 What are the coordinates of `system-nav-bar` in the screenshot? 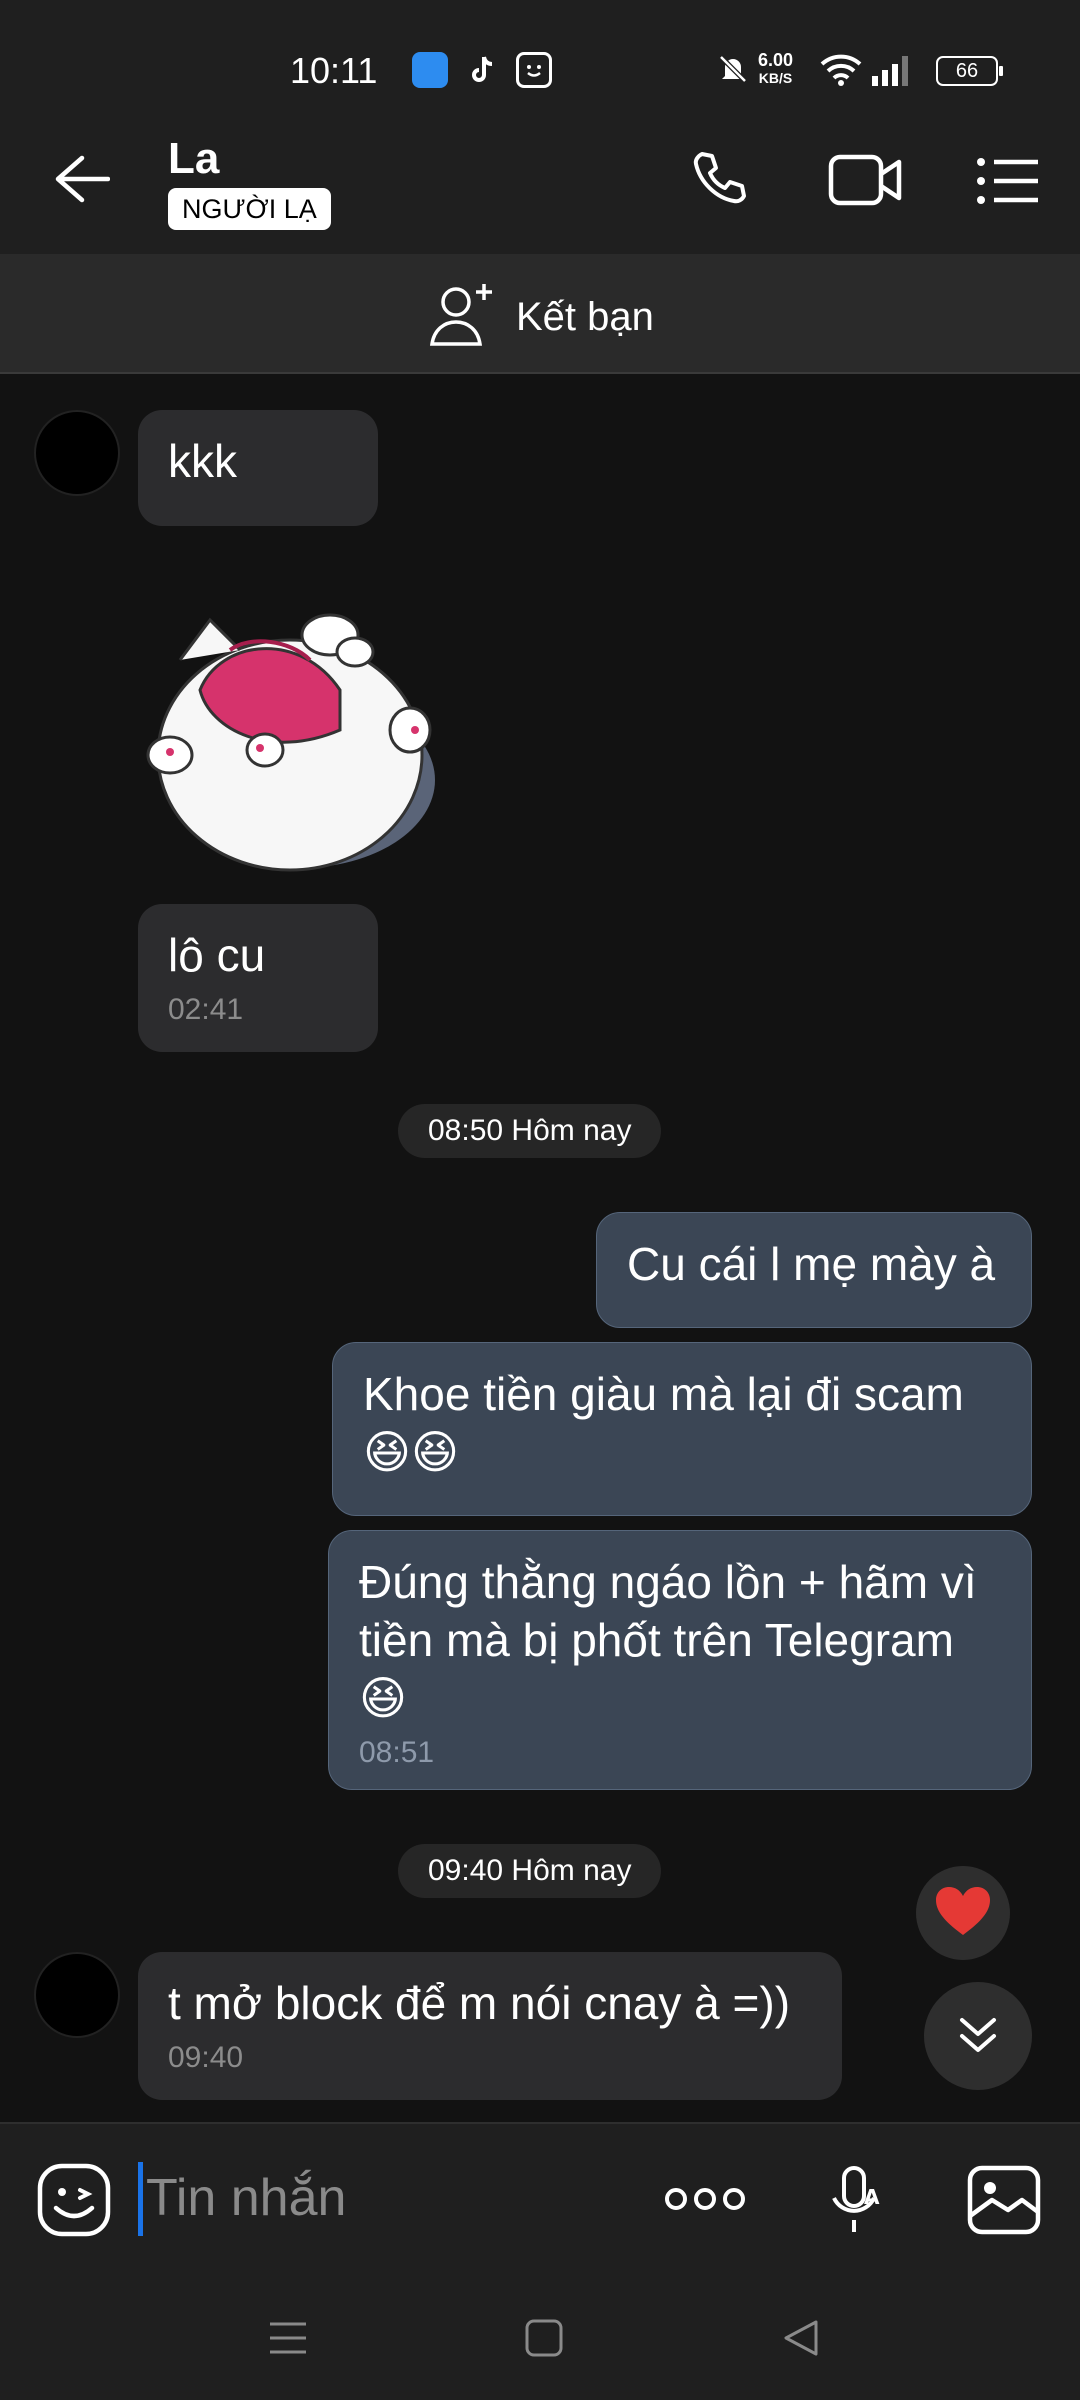 It's located at (540, 2338).